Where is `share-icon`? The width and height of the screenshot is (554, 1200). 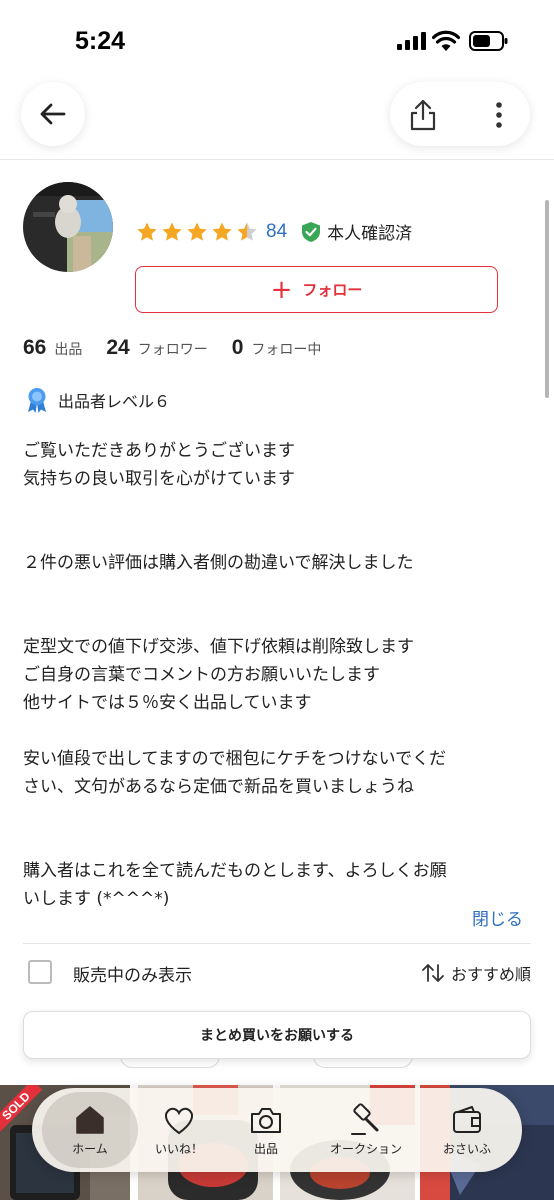 share-icon is located at coordinates (423, 115).